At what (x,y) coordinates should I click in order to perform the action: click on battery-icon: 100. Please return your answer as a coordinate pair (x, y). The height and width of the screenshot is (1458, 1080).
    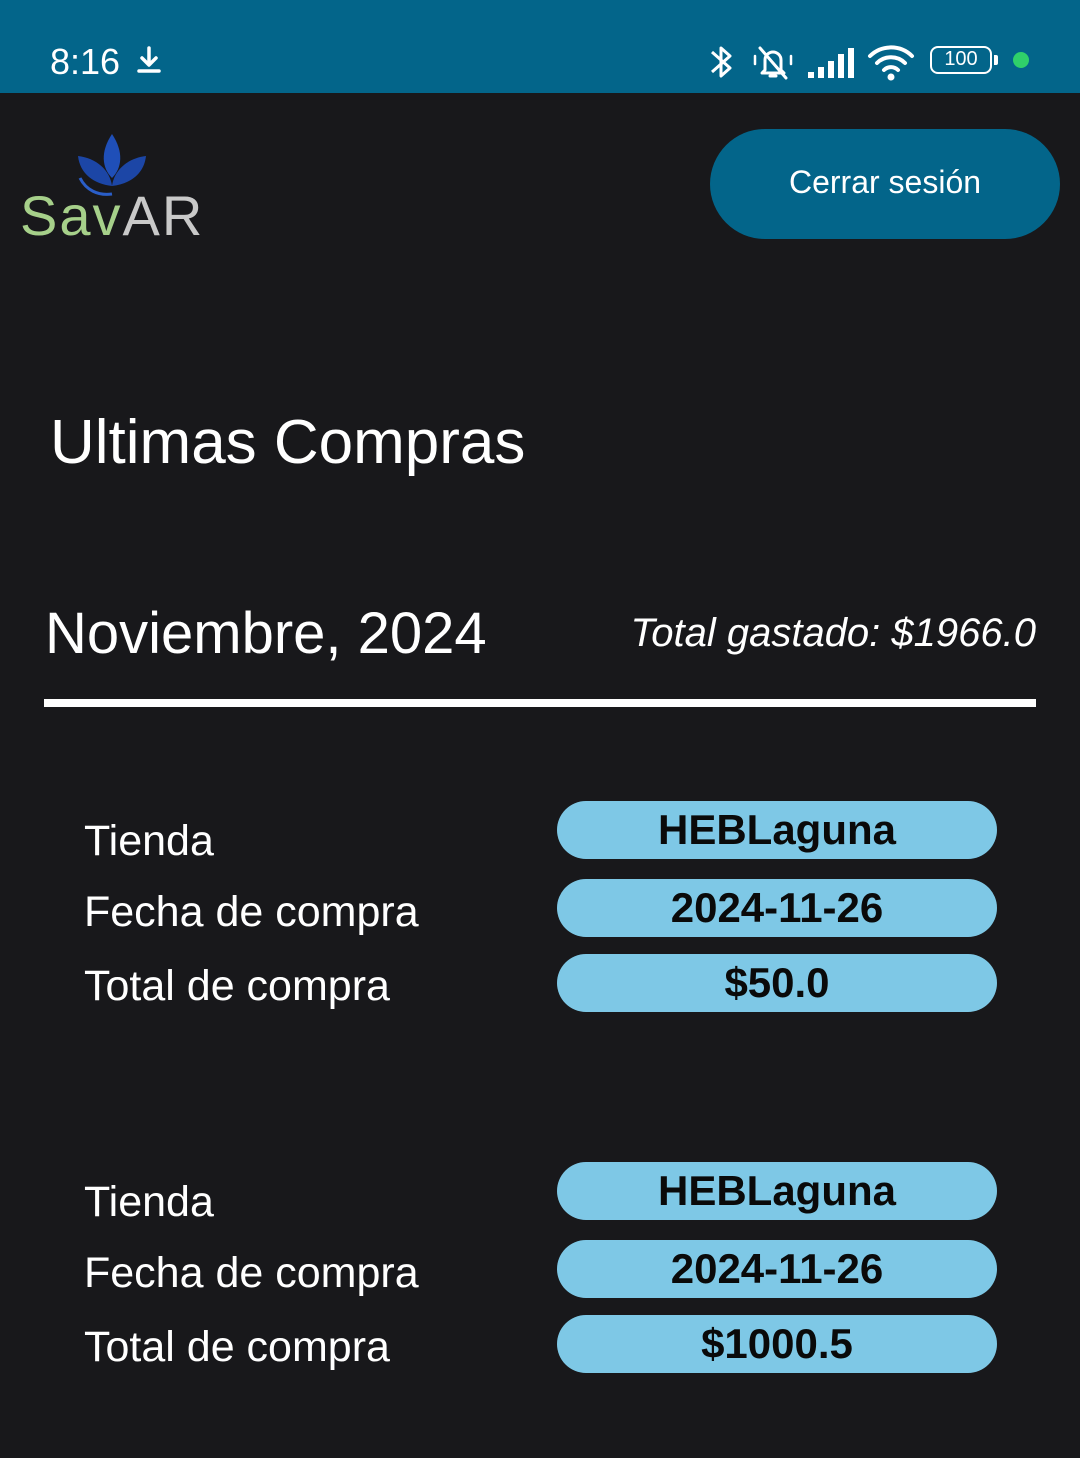
    Looking at the image, I should click on (964, 60).